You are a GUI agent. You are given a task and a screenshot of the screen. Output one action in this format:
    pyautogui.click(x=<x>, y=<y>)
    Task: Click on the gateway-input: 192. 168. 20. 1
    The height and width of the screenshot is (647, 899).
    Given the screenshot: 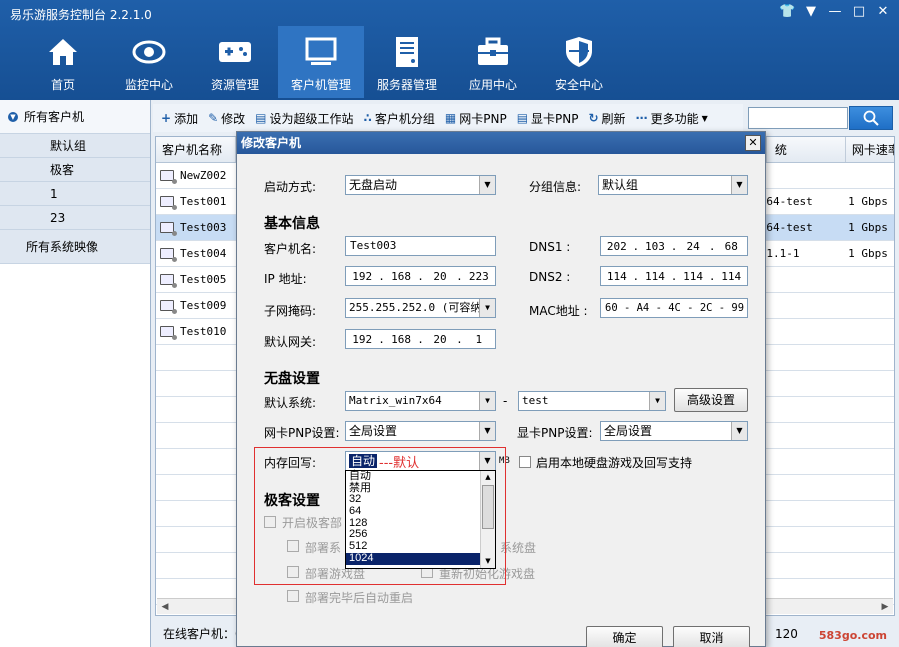 What is the action you would take?
    pyautogui.click(x=420, y=339)
    